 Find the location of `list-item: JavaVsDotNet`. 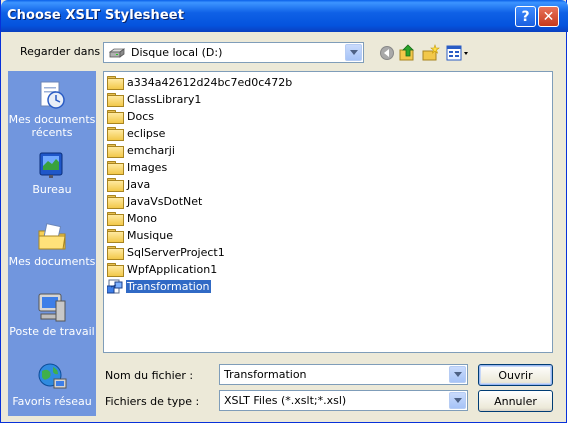

list-item: JavaVsDotNet is located at coordinates (155, 201).